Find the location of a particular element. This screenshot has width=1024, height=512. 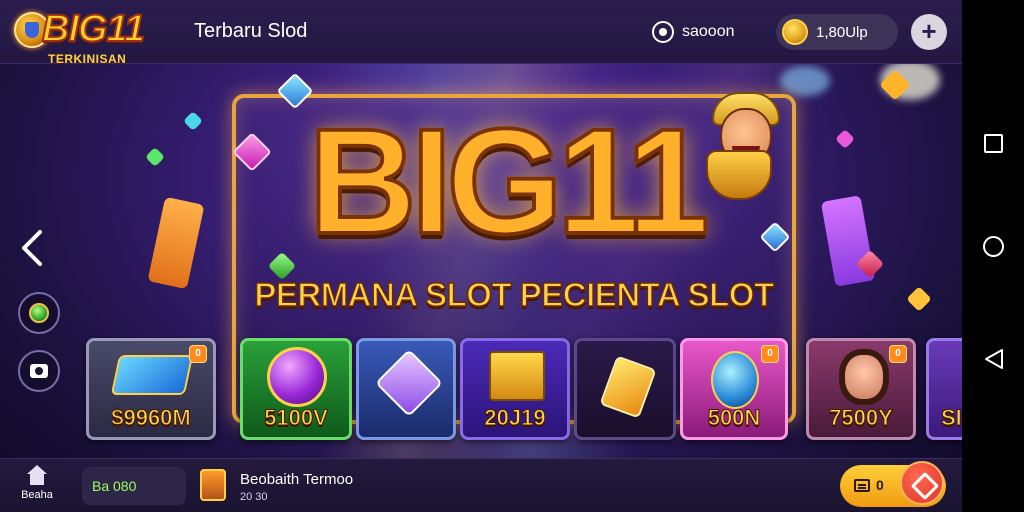

treasure-chest-icon is located at coordinates (213, 485).